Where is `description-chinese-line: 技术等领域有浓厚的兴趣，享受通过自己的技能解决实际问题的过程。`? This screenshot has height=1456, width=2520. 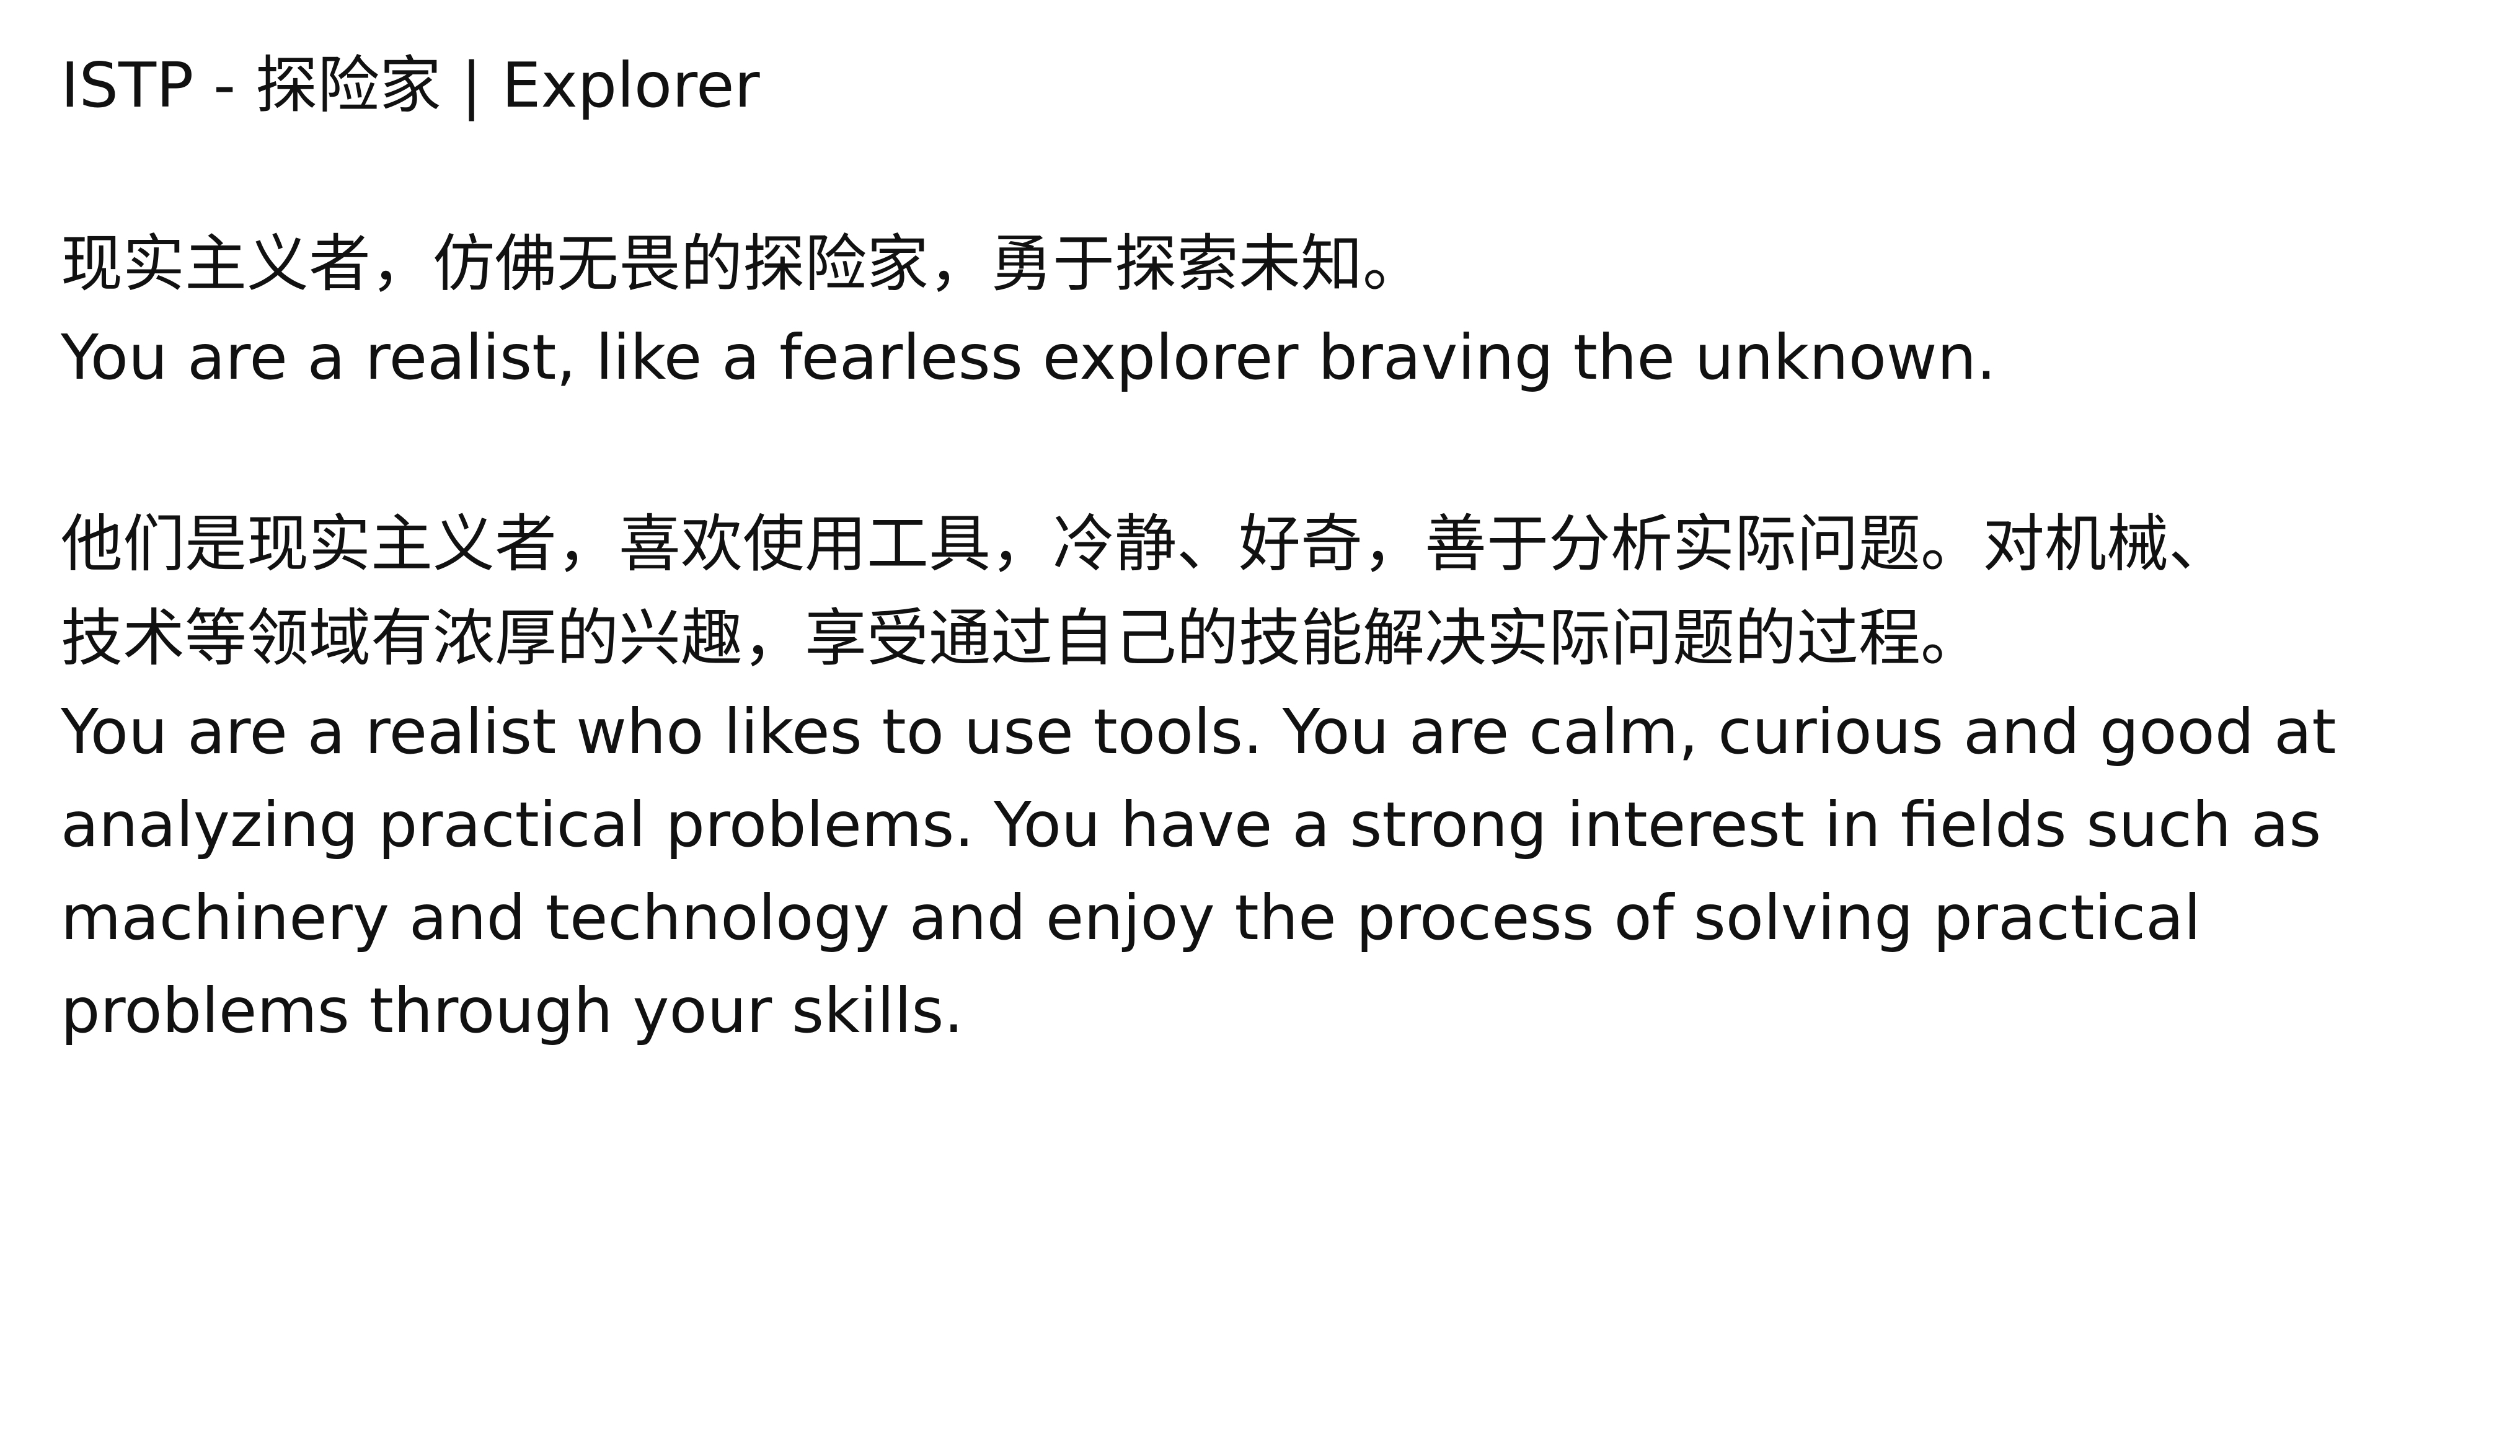
description-chinese-line: 技术等领域有浓厚的兴趣，享受通过自己的技能解决实际问题的过程。 is located at coordinates (1022, 638).